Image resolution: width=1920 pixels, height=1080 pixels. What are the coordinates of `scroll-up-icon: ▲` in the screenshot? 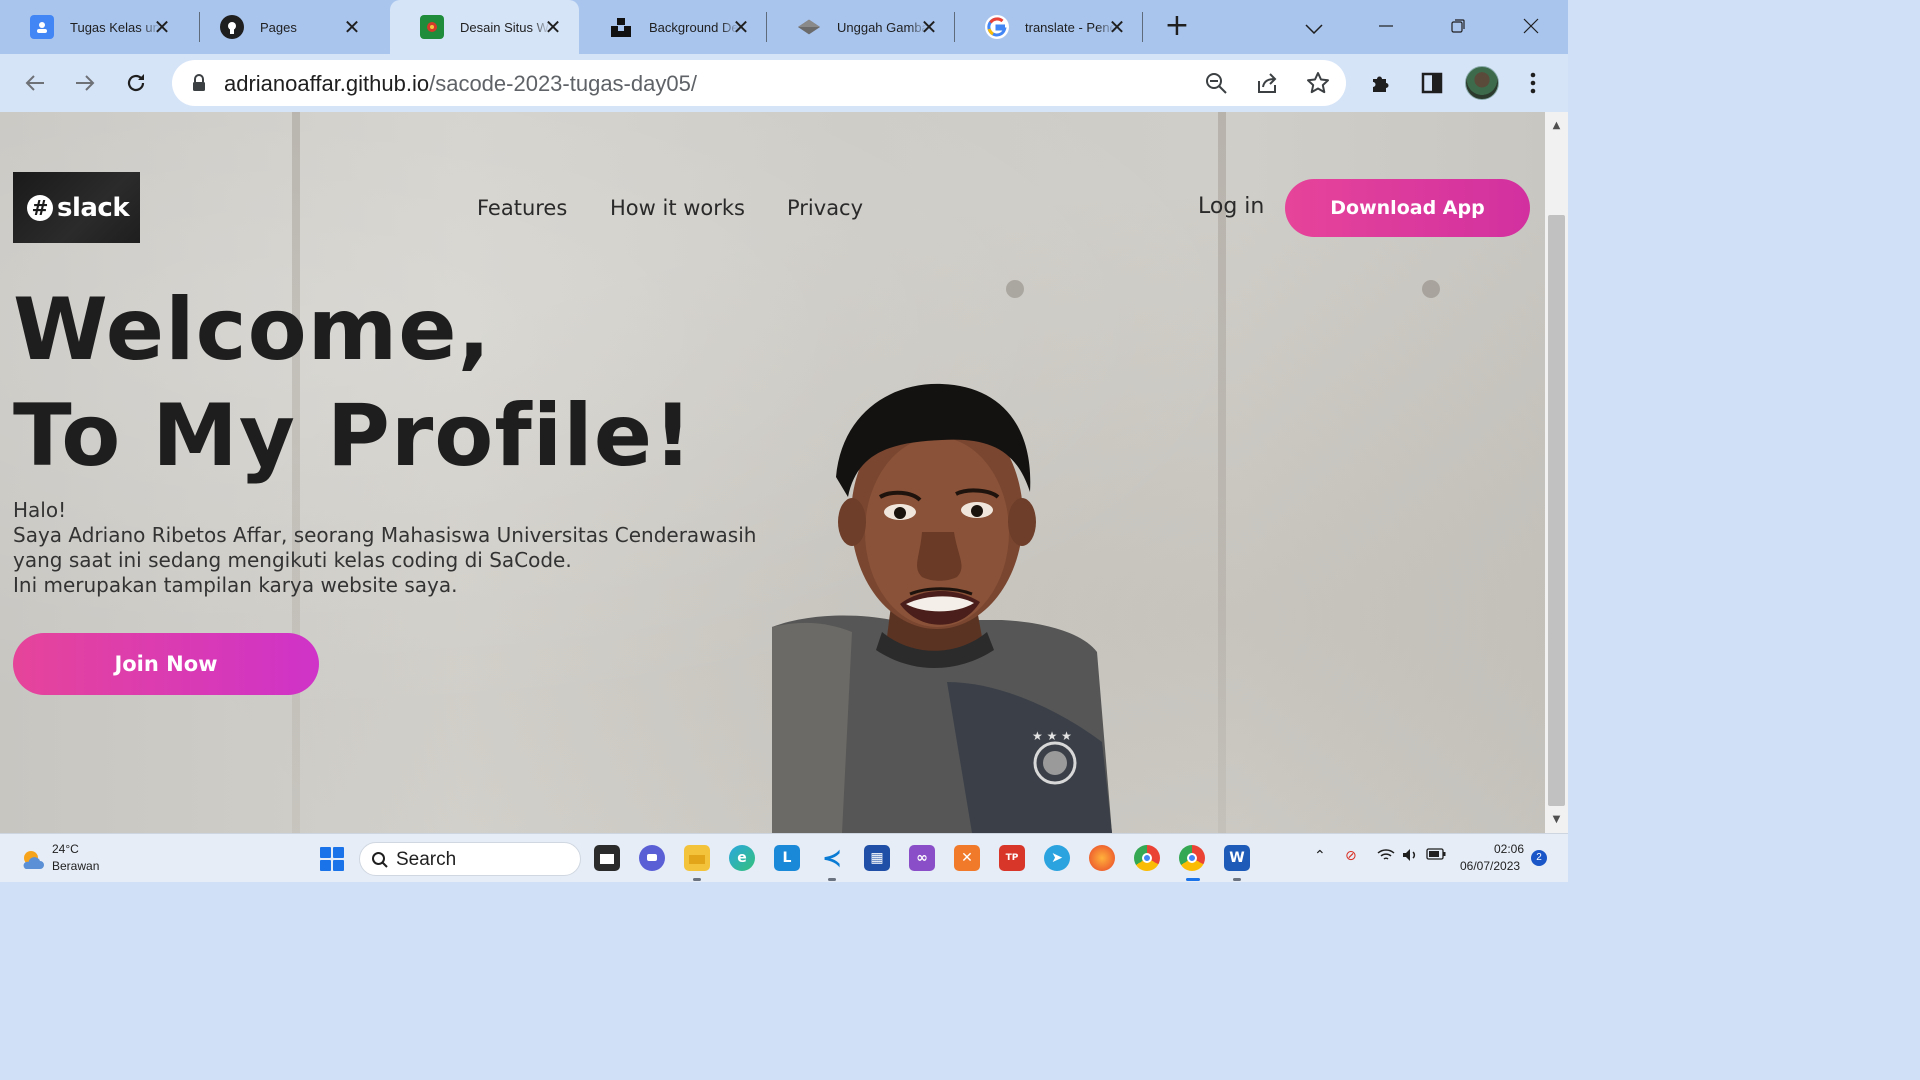 It's located at (1556, 126).